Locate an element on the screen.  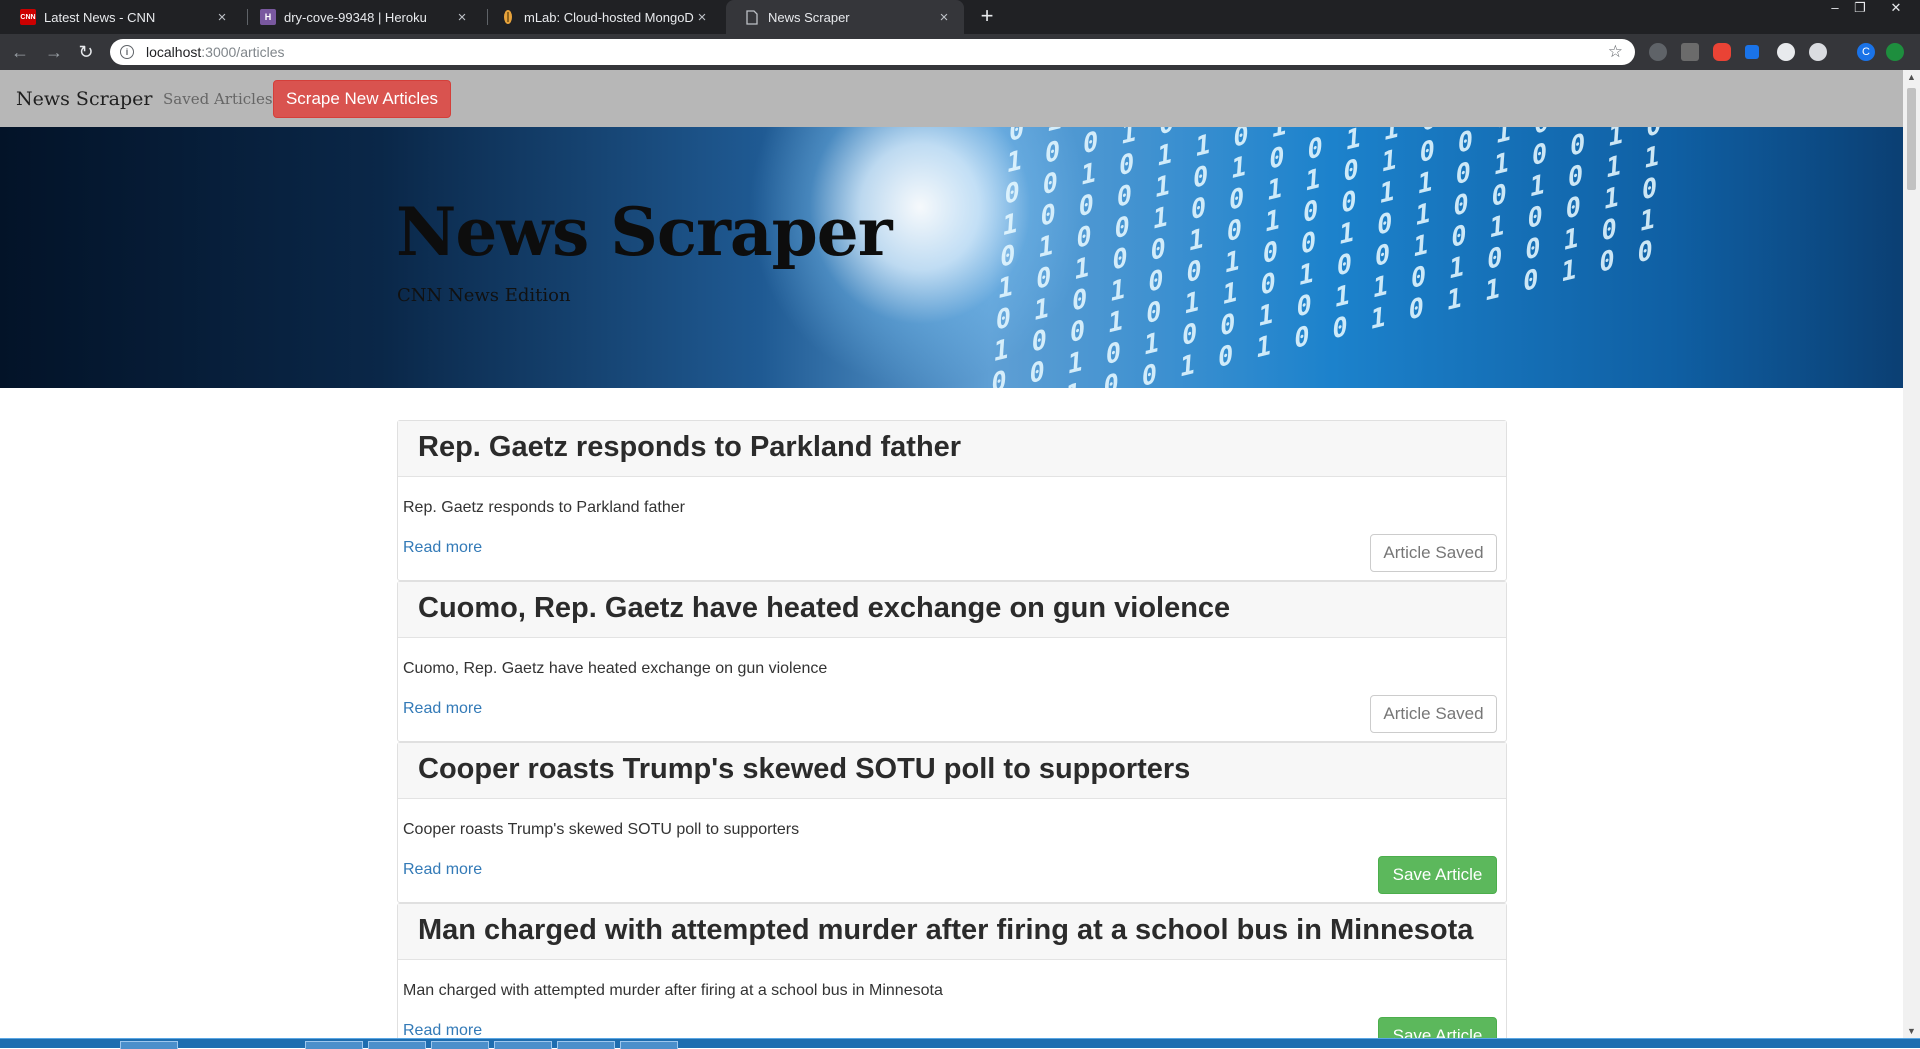
tab-title: News Scraper is located at coordinates (809, 17).